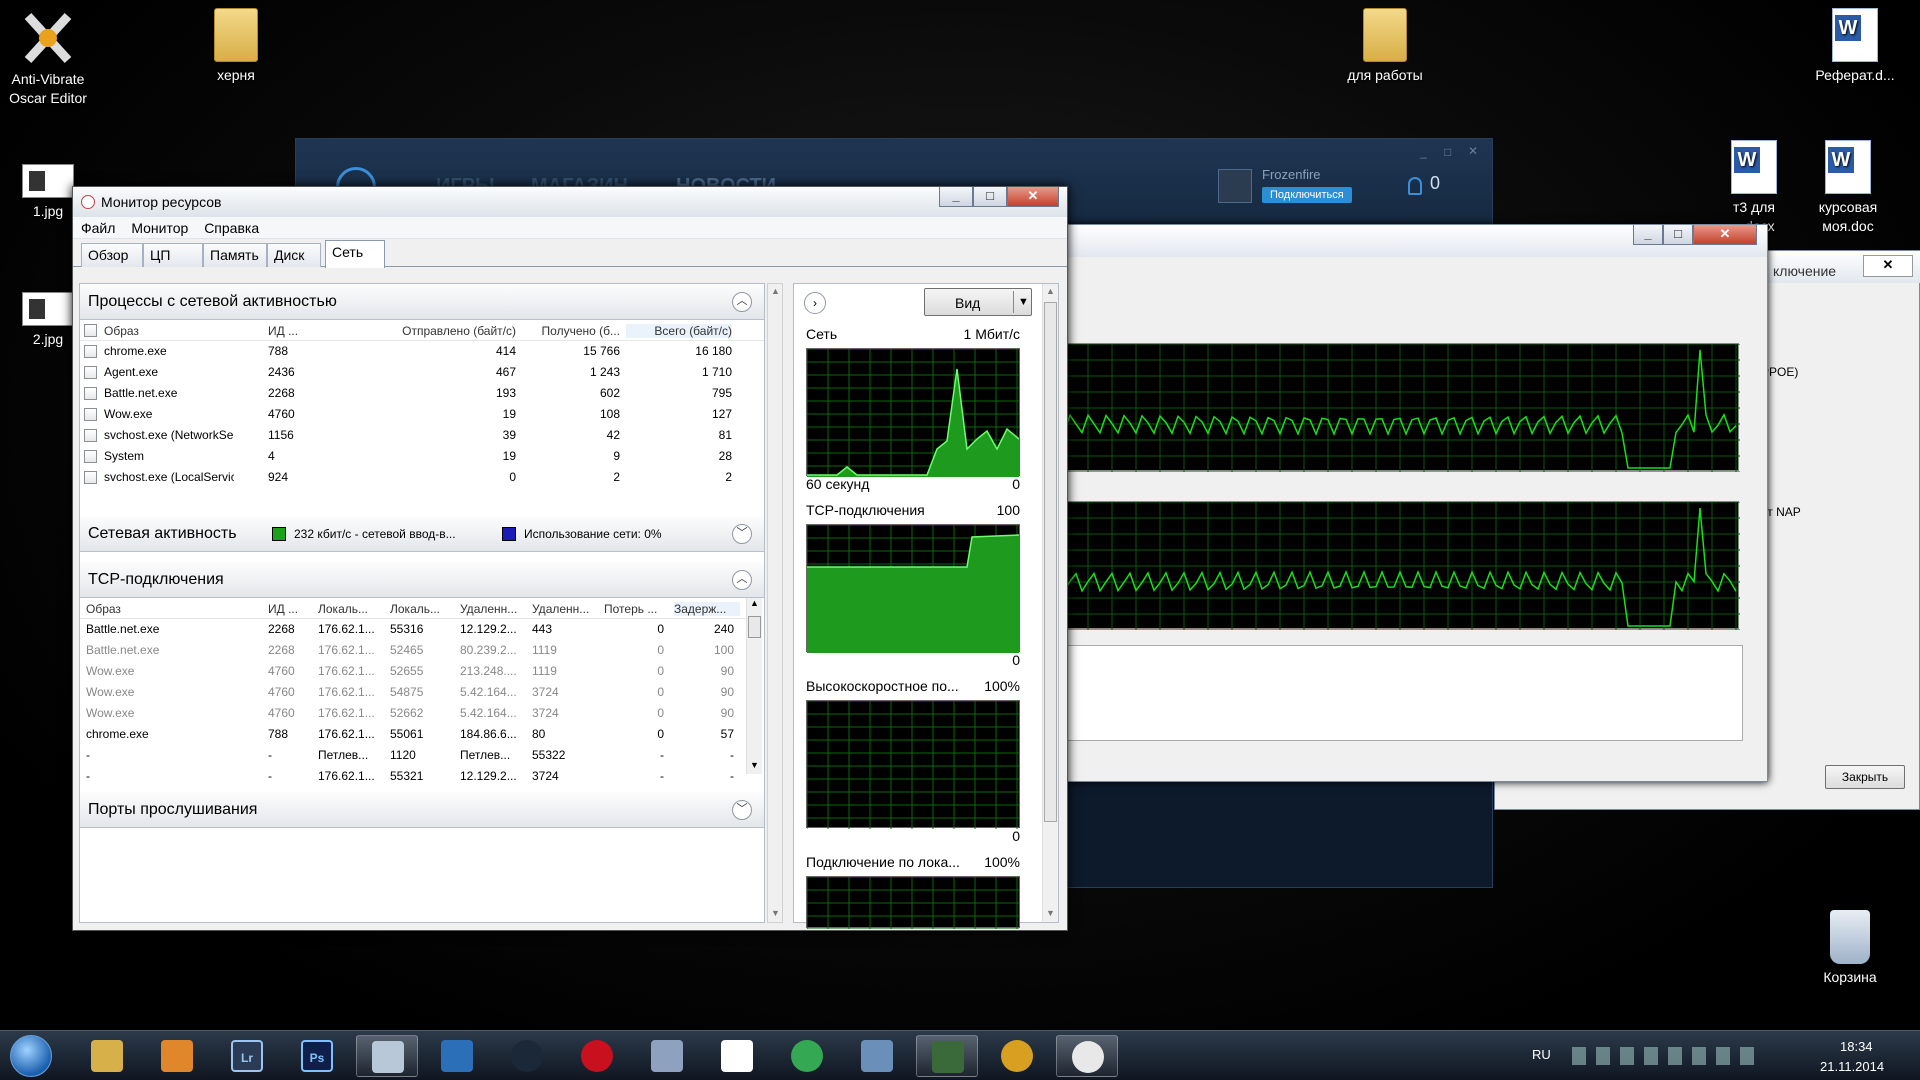 The image size is (1920, 1080). What do you see at coordinates (1447, 152) in the screenshot?
I see `battlenet-maximize-icon: □` at bounding box center [1447, 152].